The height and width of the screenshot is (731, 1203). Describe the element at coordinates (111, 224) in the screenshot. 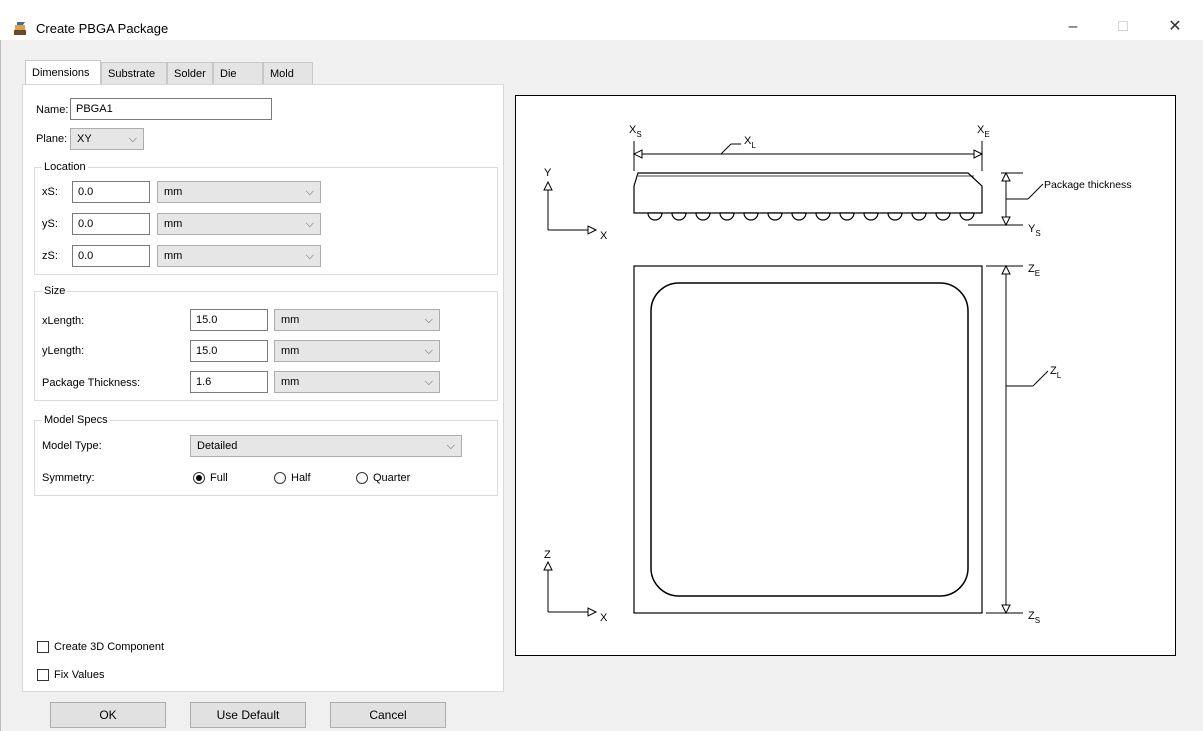

I see `ys-input: 0.0` at that location.